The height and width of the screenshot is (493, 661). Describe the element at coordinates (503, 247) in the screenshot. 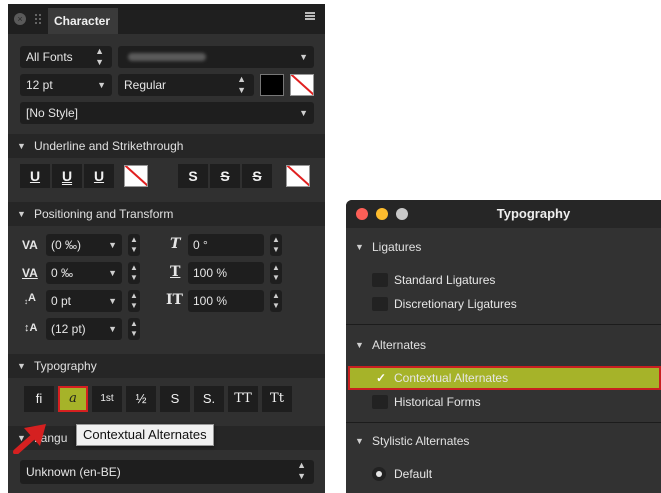

I see `section-ligatures: ▼ Ligatures` at that location.